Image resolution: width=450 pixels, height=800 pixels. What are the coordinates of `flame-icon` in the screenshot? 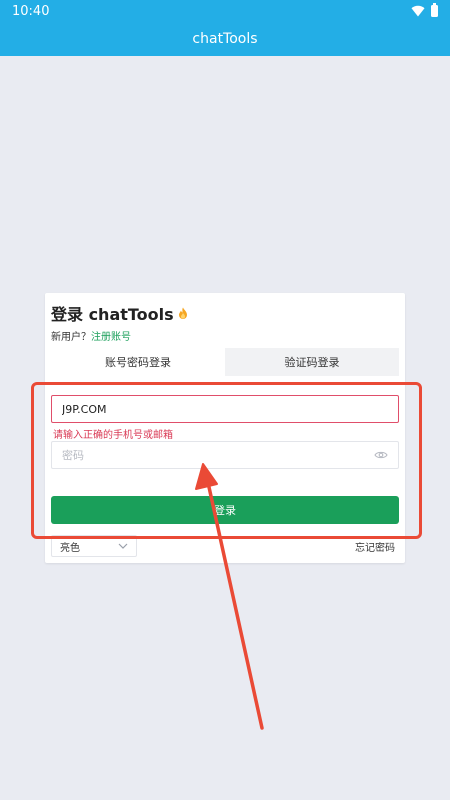 It's located at (182, 313).